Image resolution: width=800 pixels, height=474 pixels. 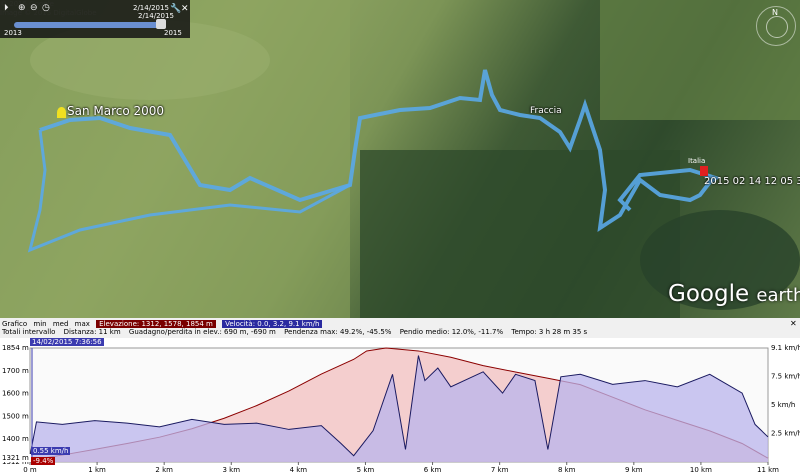 What do you see at coordinates (783, 405) in the screenshot?
I see `y-tick-label-right: 5 km/h` at bounding box center [783, 405].